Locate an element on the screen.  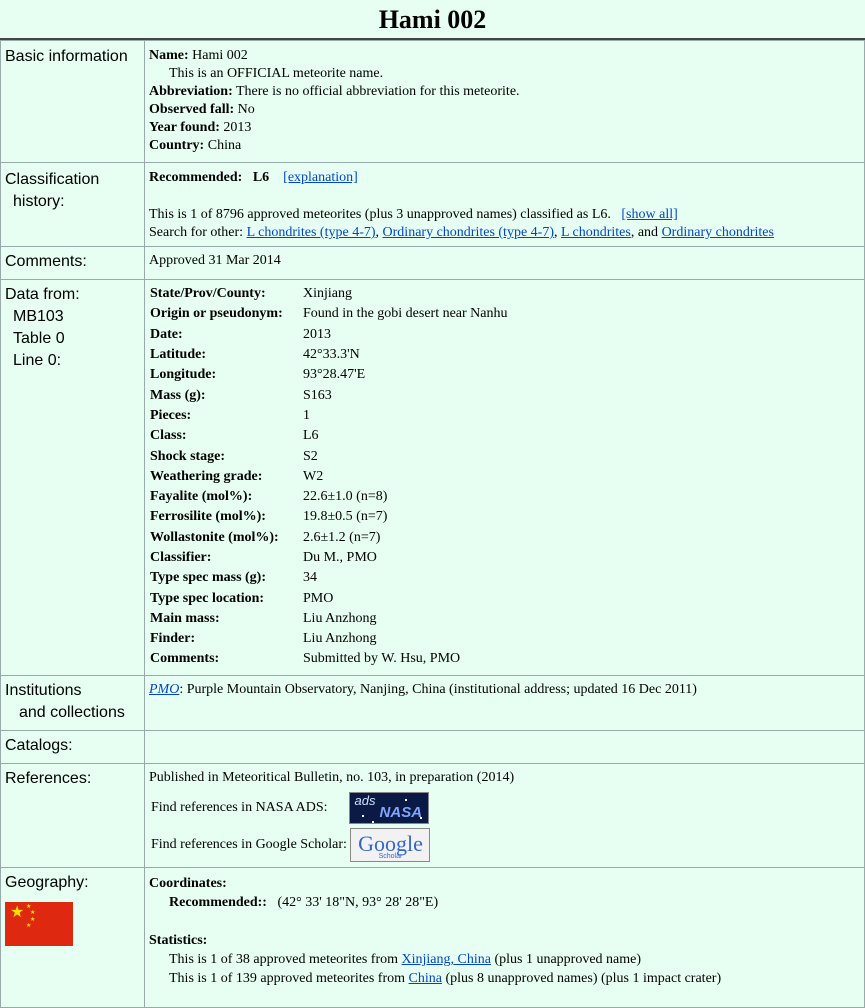
data-row: Date: 2013 is located at coordinates (329, 335).